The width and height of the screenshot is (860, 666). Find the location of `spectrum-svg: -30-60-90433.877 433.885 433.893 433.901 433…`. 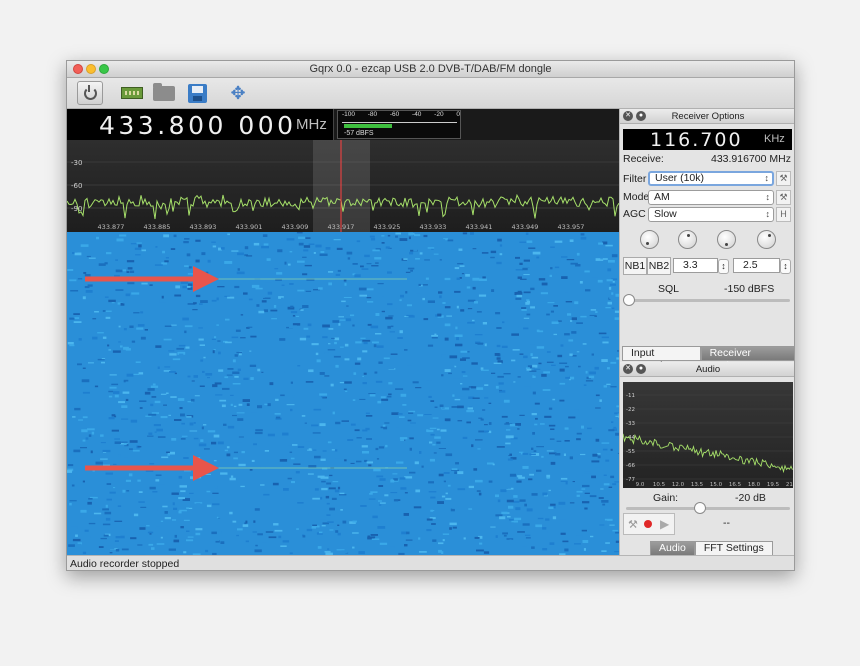

spectrum-svg: -30-60-90433.877 433.885 433.893 433.901 433… is located at coordinates (343, 186).